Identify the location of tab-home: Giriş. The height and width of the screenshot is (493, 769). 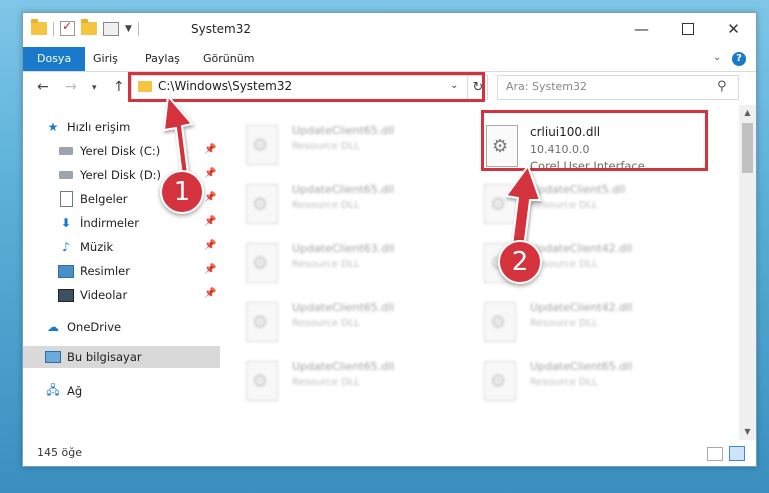
(105, 59).